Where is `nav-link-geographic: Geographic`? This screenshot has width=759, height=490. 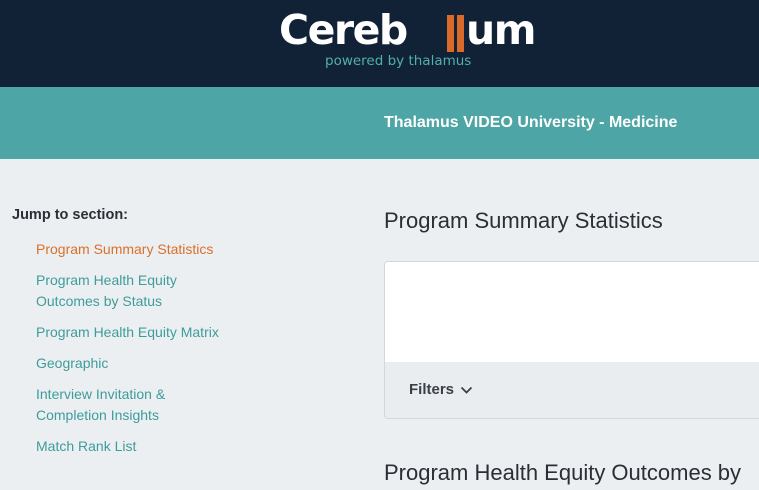
nav-link-geographic: Geographic is located at coordinates (136, 363).